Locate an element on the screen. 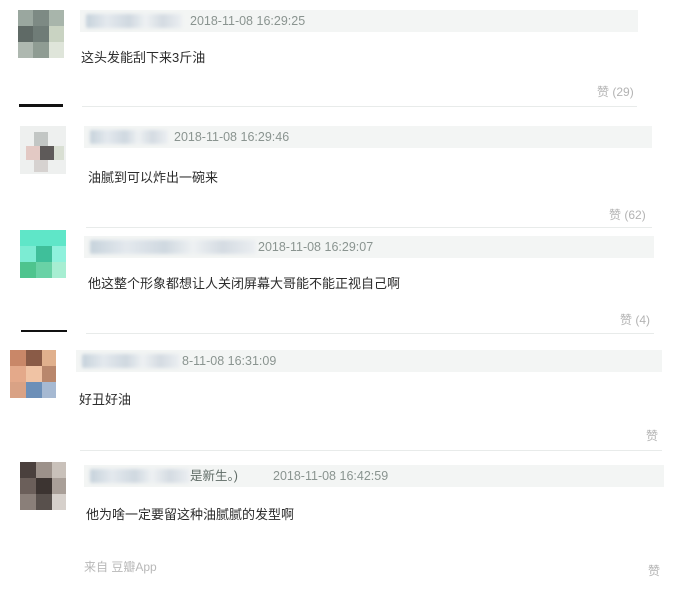 This screenshot has width=679, height=594. vote-button: 赞 (29) is located at coordinates (615, 91).